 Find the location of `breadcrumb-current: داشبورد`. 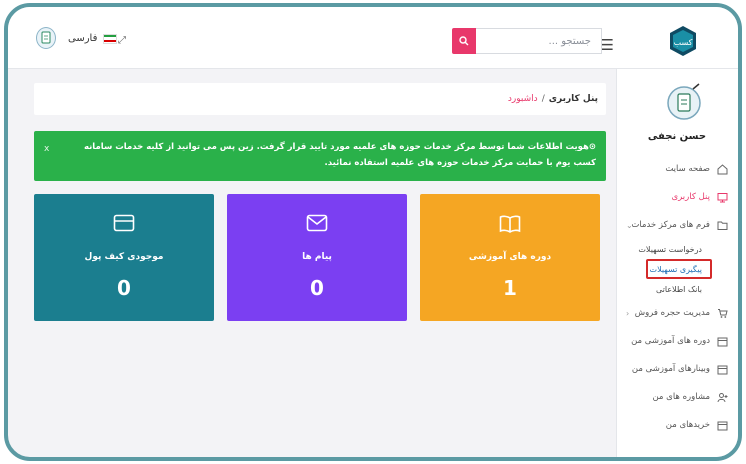

breadcrumb-current: داشبورد is located at coordinates (522, 99).